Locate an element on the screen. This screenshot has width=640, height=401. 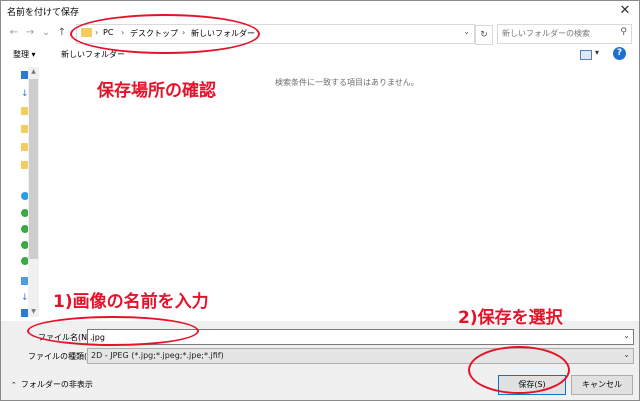
annotation-ellipse-filename is located at coordinates (113, 331).